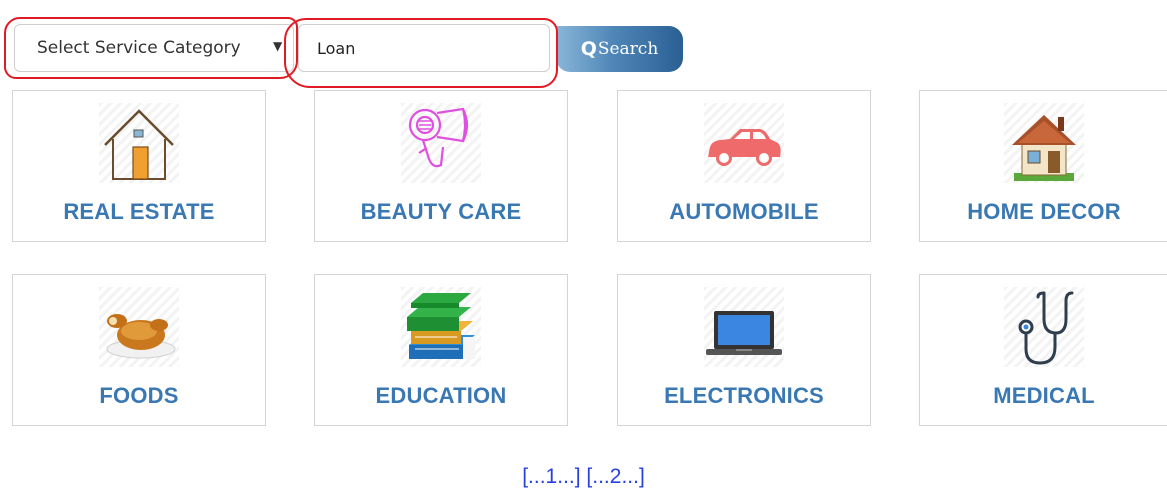 The width and height of the screenshot is (1167, 493). I want to click on category-label: REAL ESTATE, so click(139, 211).